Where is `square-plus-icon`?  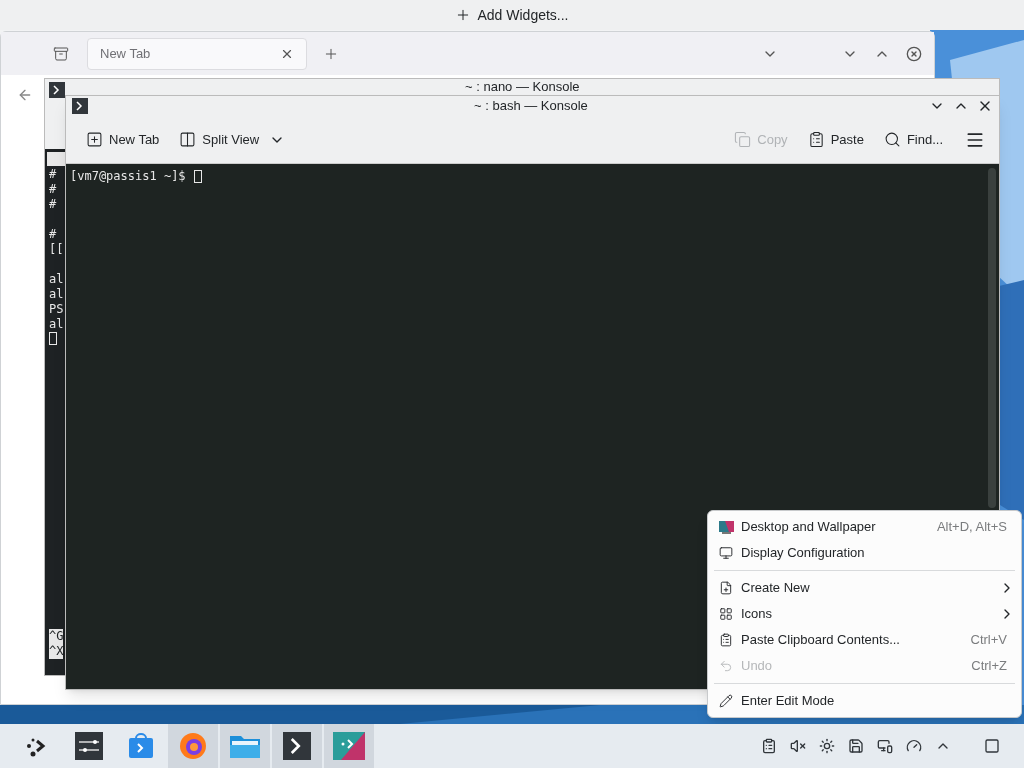 square-plus-icon is located at coordinates (94, 139).